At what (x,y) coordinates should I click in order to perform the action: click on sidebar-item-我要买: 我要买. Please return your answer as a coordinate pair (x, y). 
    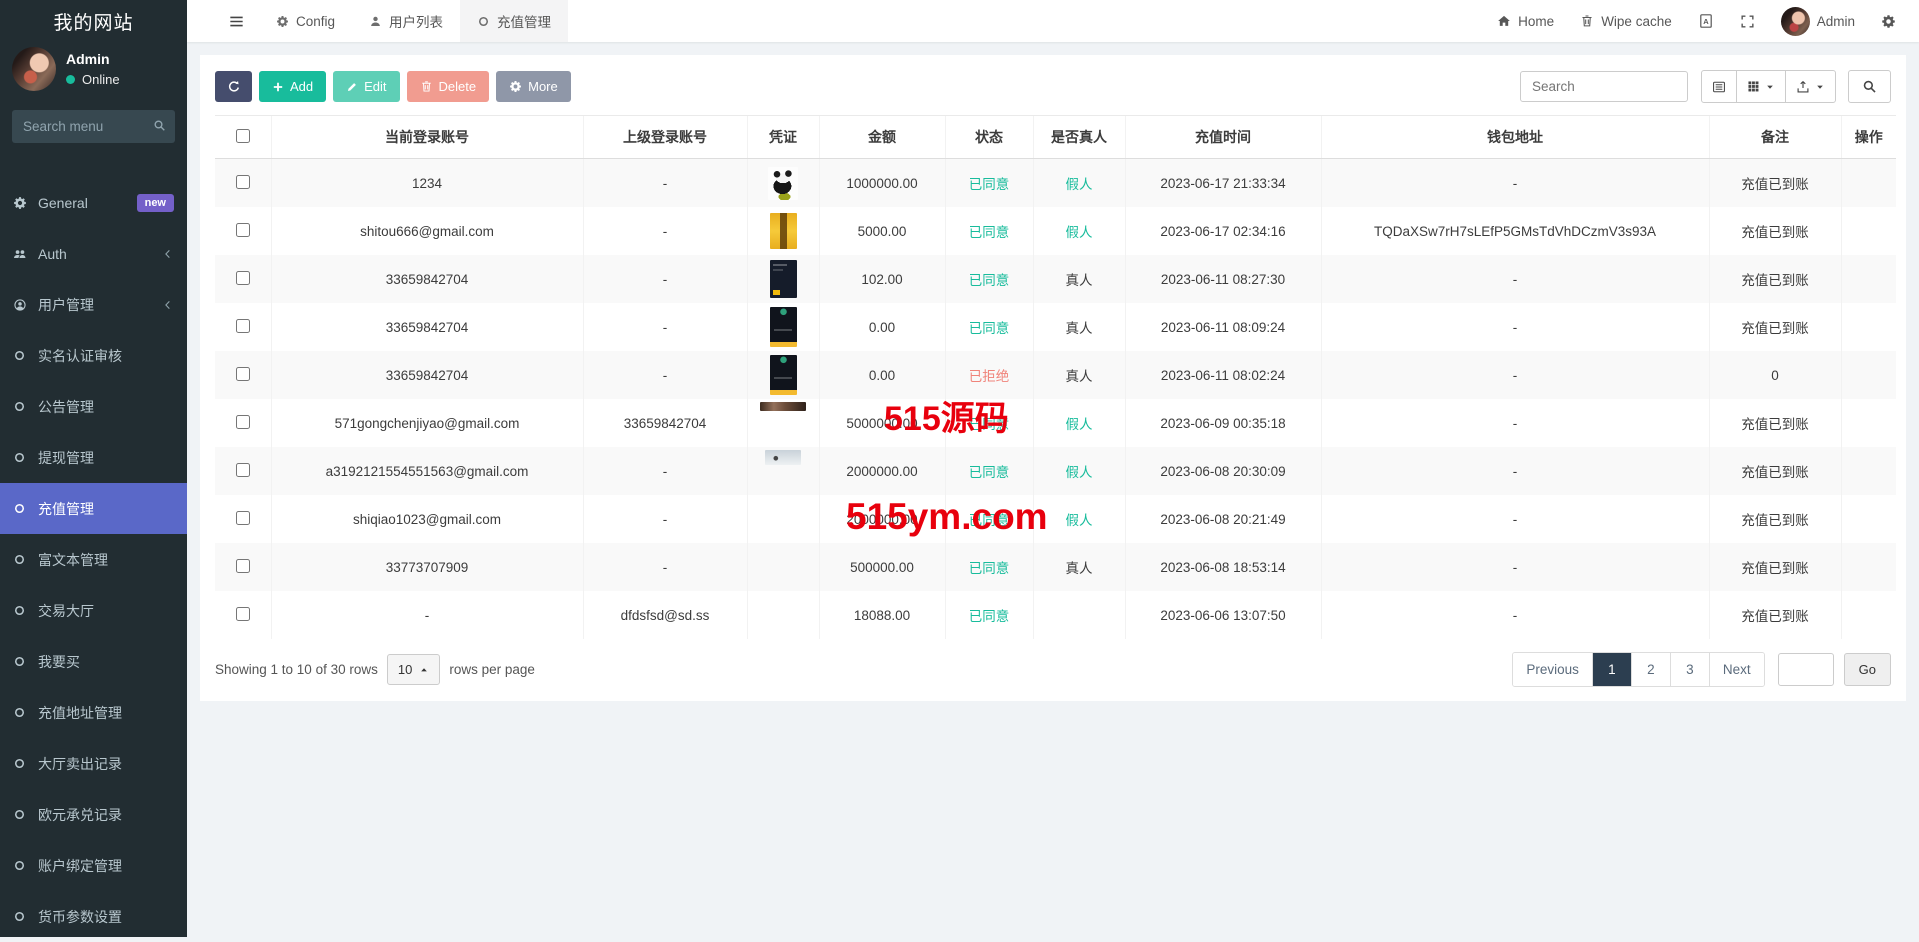
    Looking at the image, I should click on (93, 661).